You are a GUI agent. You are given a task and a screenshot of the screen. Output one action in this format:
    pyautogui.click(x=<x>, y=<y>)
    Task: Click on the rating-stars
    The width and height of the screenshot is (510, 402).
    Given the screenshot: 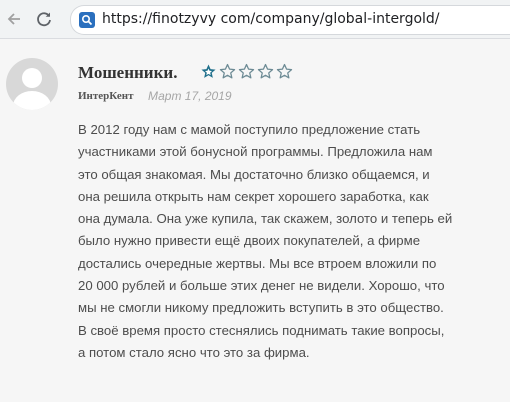 What is the action you would take?
    pyautogui.click(x=246, y=71)
    